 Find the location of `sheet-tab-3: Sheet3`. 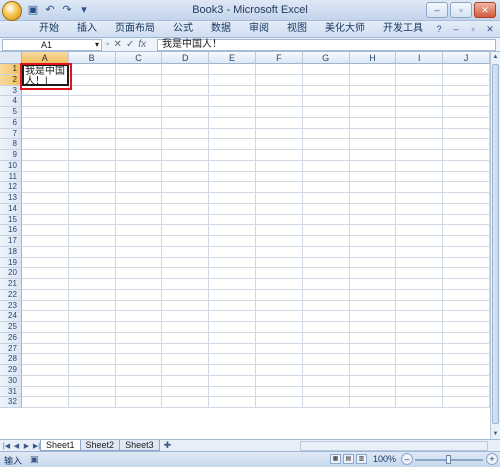

sheet-tab-3: Sheet3 is located at coordinates (139, 445).